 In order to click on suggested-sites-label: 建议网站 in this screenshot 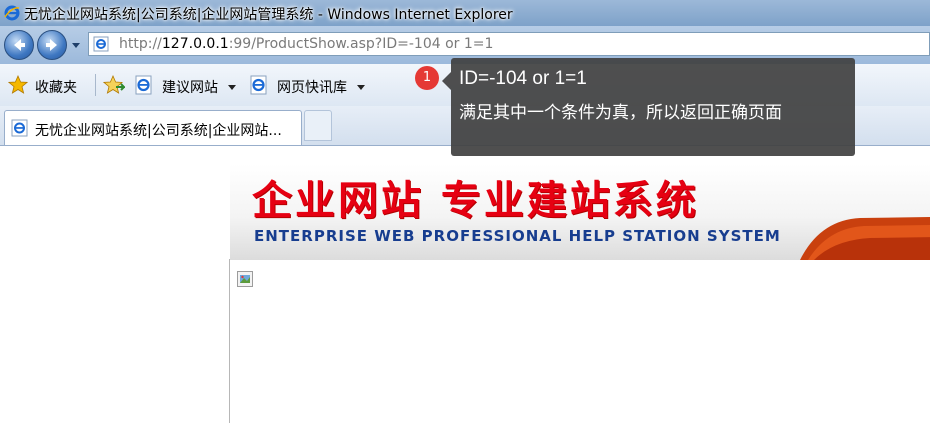, I will do `click(190, 88)`.